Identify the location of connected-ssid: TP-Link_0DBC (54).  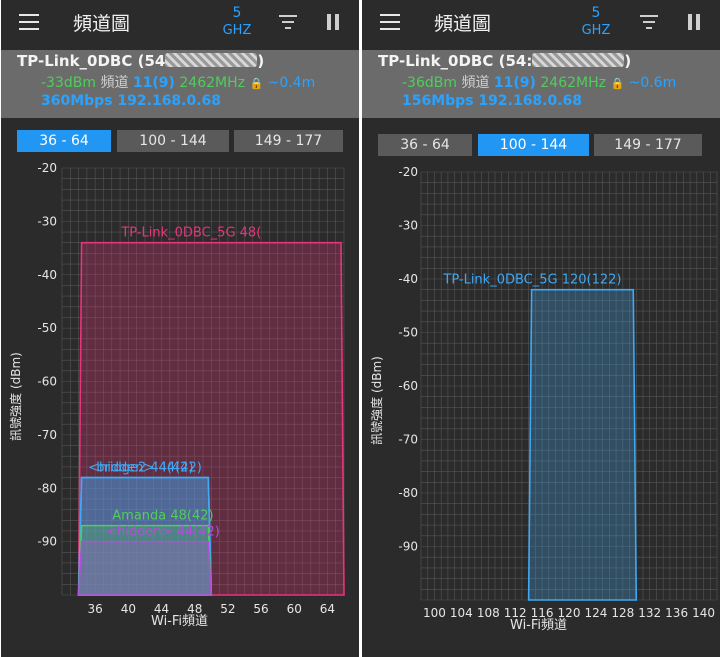
(140, 61).